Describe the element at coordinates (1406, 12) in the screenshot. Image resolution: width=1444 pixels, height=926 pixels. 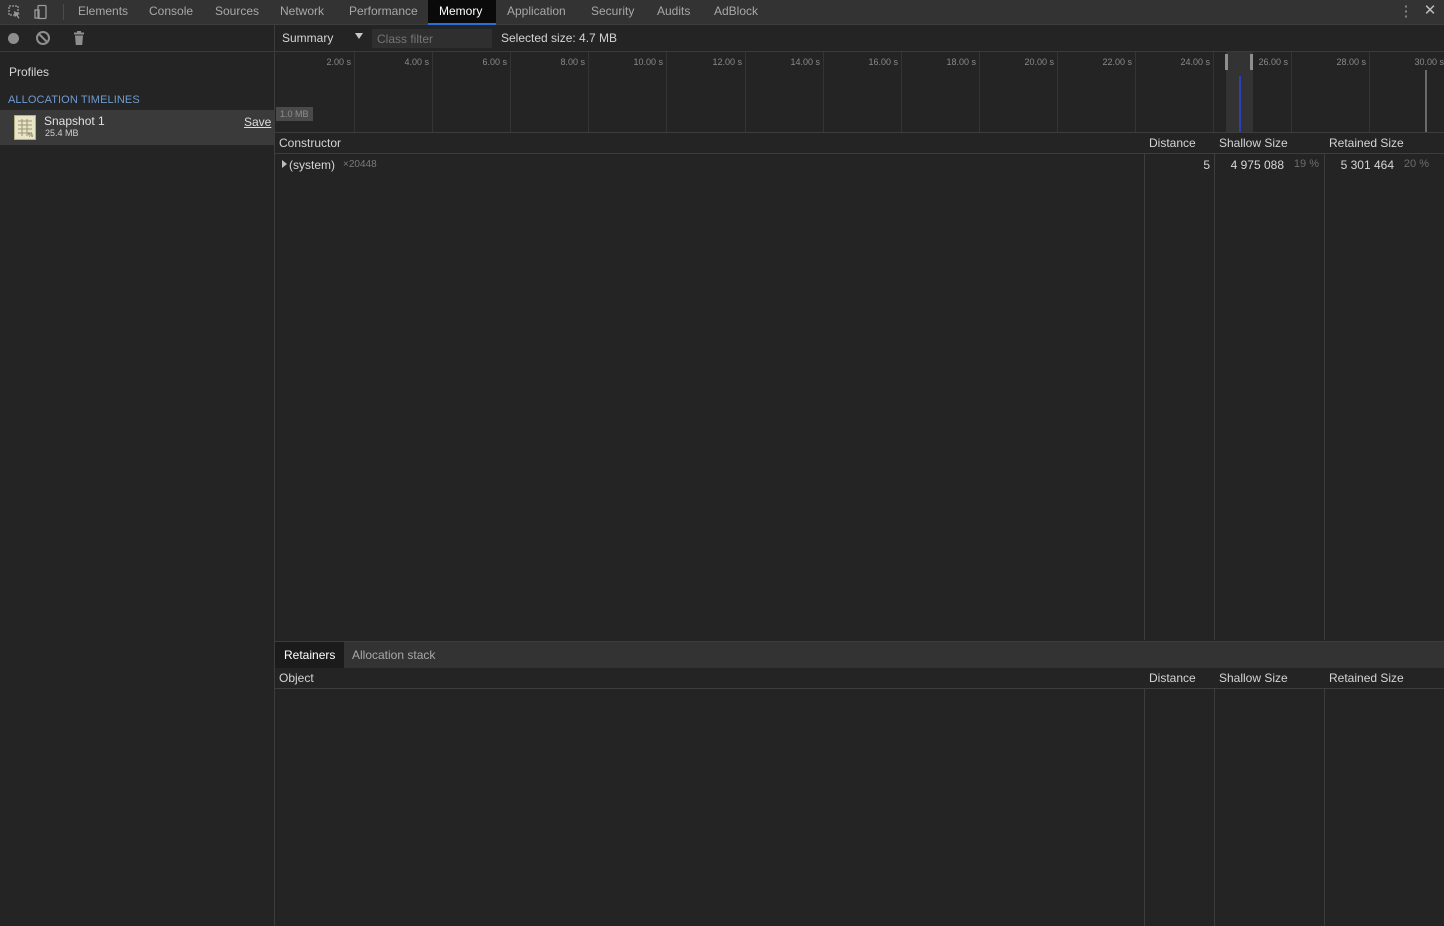
I see `more-options-icon: ⋮` at that location.